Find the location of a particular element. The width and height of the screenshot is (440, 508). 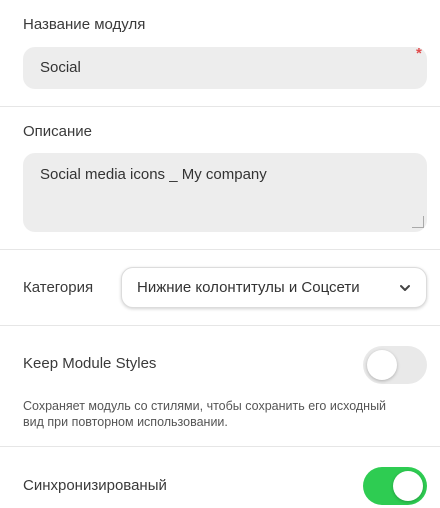

category-selected-value: Нижние колонтитулы и Соцсети is located at coordinates (248, 287).